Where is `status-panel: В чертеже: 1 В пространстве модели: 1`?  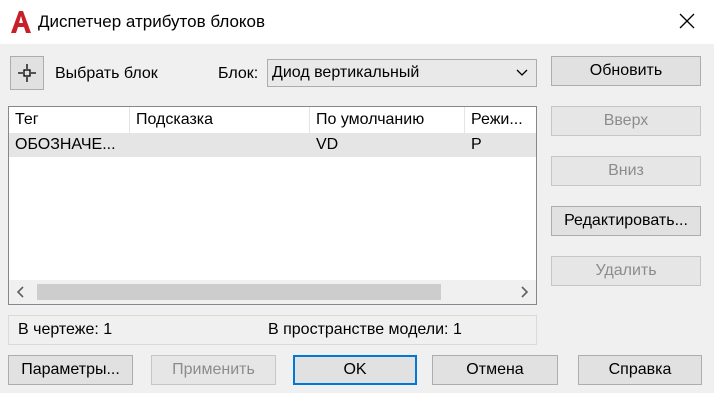 status-panel: В чертеже: 1 В пространстве модели: 1 is located at coordinates (272, 330).